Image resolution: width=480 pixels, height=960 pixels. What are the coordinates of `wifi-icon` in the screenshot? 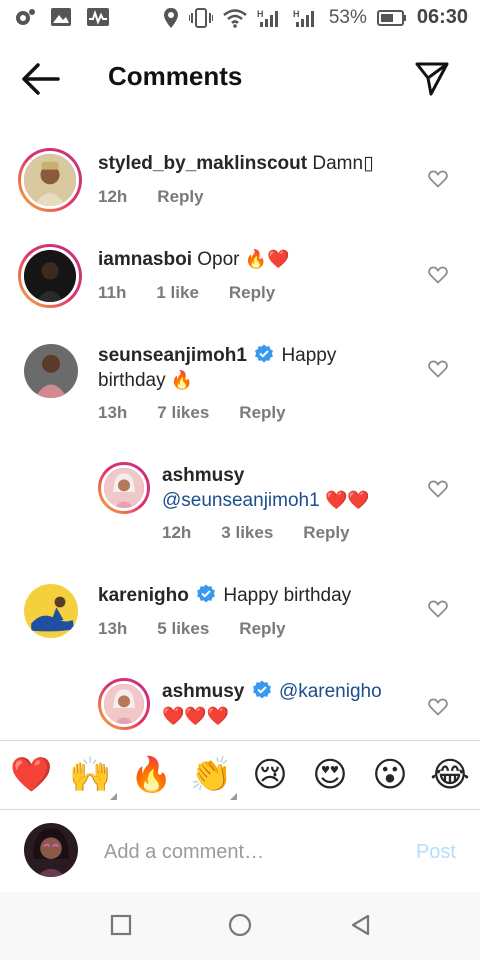 It's located at (235, 18).